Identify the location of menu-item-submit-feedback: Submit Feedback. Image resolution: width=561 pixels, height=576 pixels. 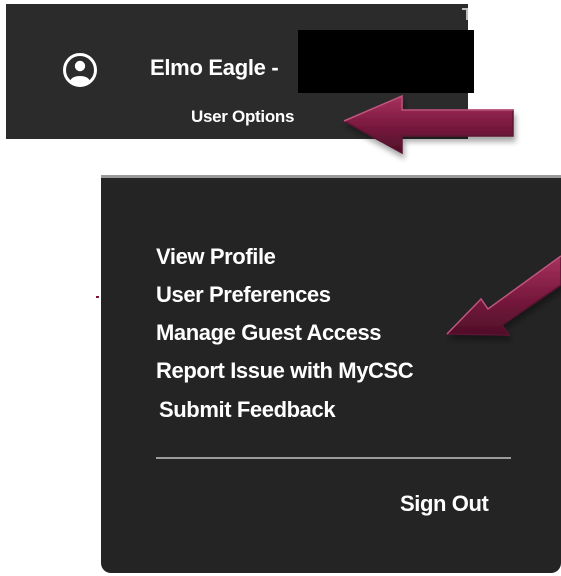
(247, 410).